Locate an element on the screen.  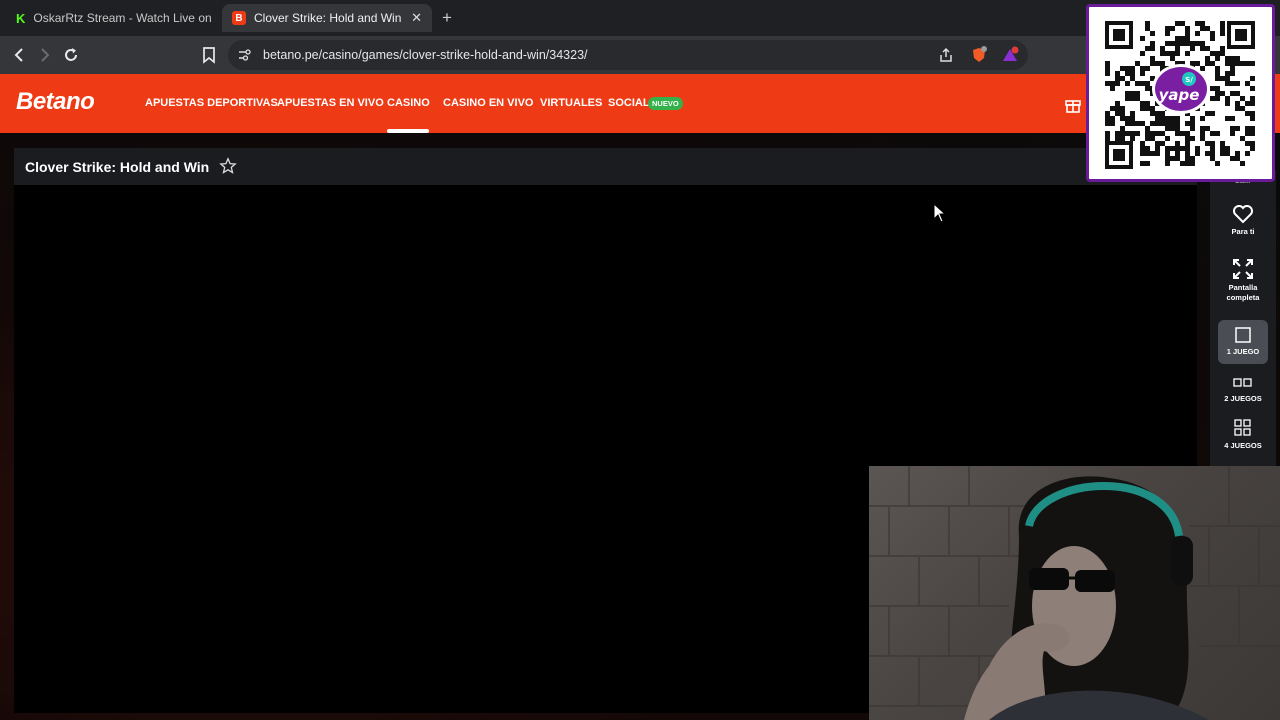
reload-button is located at coordinates (71, 55).